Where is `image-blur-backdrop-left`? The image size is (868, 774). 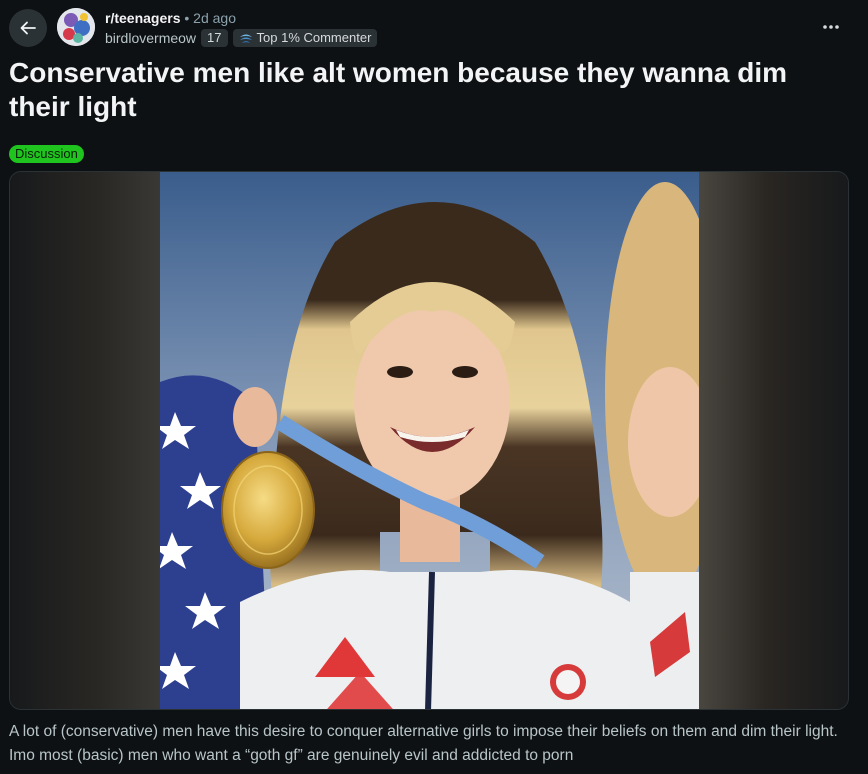 image-blur-backdrop-left is located at coordinates (85, 440).